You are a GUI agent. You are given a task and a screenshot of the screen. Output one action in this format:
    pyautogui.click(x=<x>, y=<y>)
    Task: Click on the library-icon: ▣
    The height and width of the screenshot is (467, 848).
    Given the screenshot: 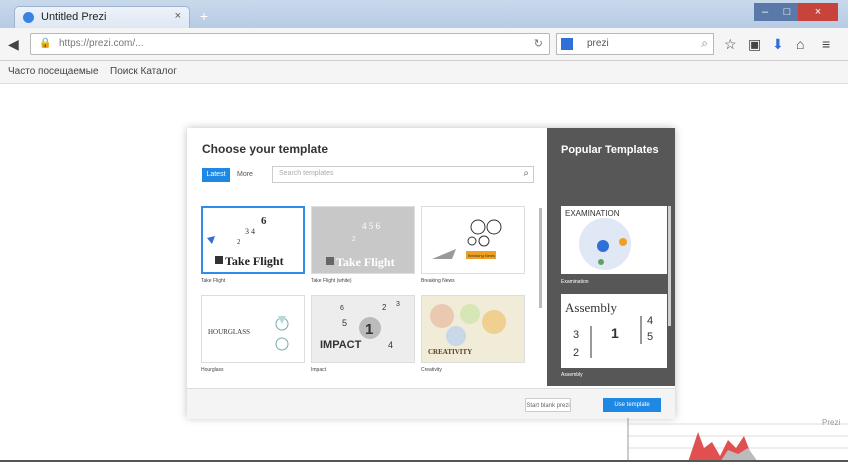 What is the action you would take?
    pyautogui.click(x=754, y=44)
    